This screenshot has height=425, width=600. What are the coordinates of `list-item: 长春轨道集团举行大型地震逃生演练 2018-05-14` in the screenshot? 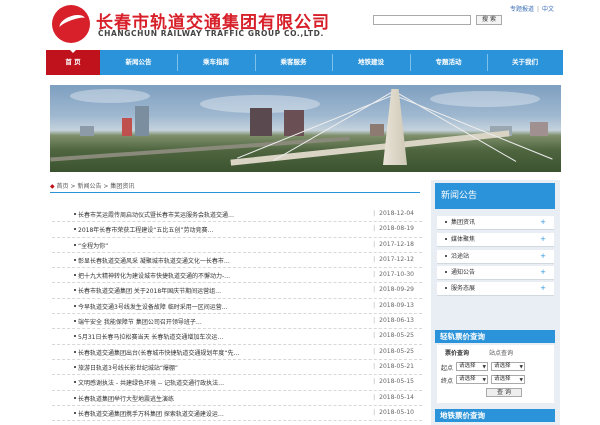 It's located at (237, 398).